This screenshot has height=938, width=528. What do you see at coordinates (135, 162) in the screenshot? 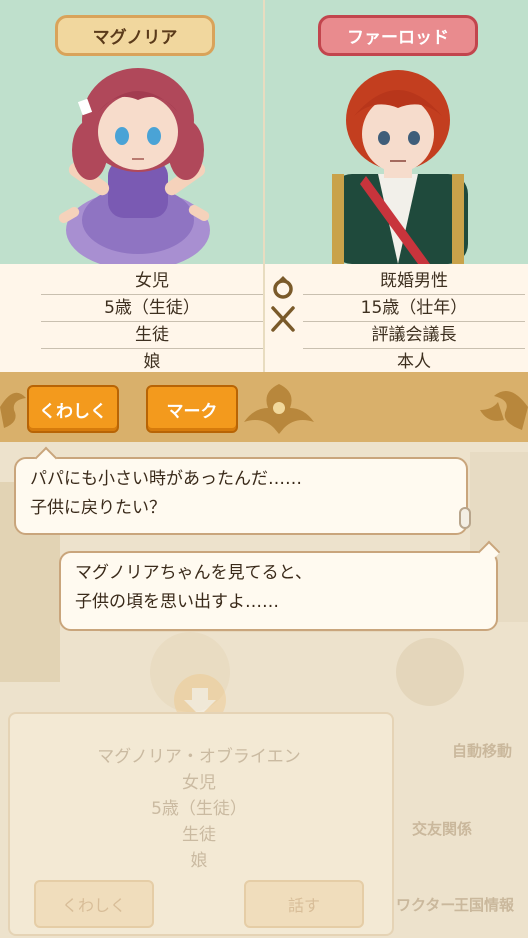
I see `magnolia-portrait` at bounding box center [135, 162].